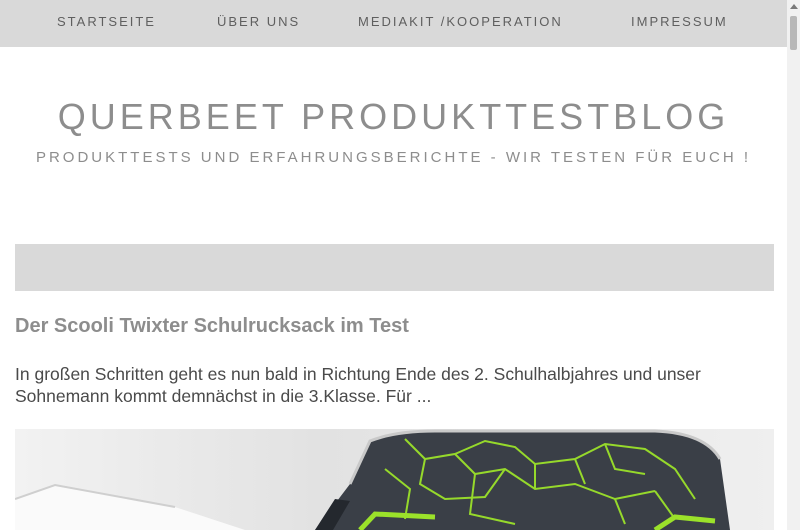 The image size is (800, 530). I want to click on grey-banner-bar, so click(394, 267).